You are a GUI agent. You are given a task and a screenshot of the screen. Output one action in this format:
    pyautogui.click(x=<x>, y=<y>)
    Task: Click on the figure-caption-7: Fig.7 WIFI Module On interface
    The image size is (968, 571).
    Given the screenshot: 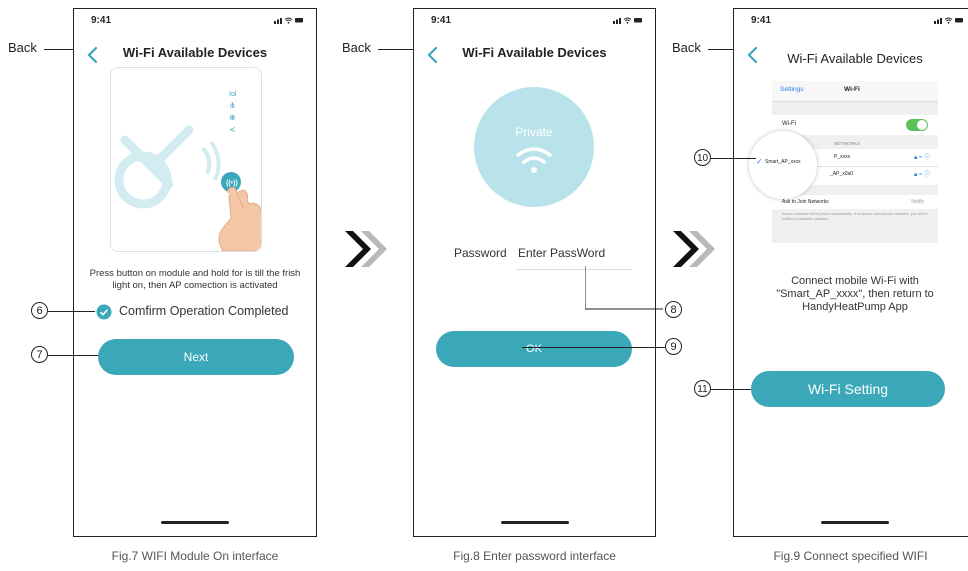 What is the action you would take?
    pyautogui.click(x=195, y=556)
    